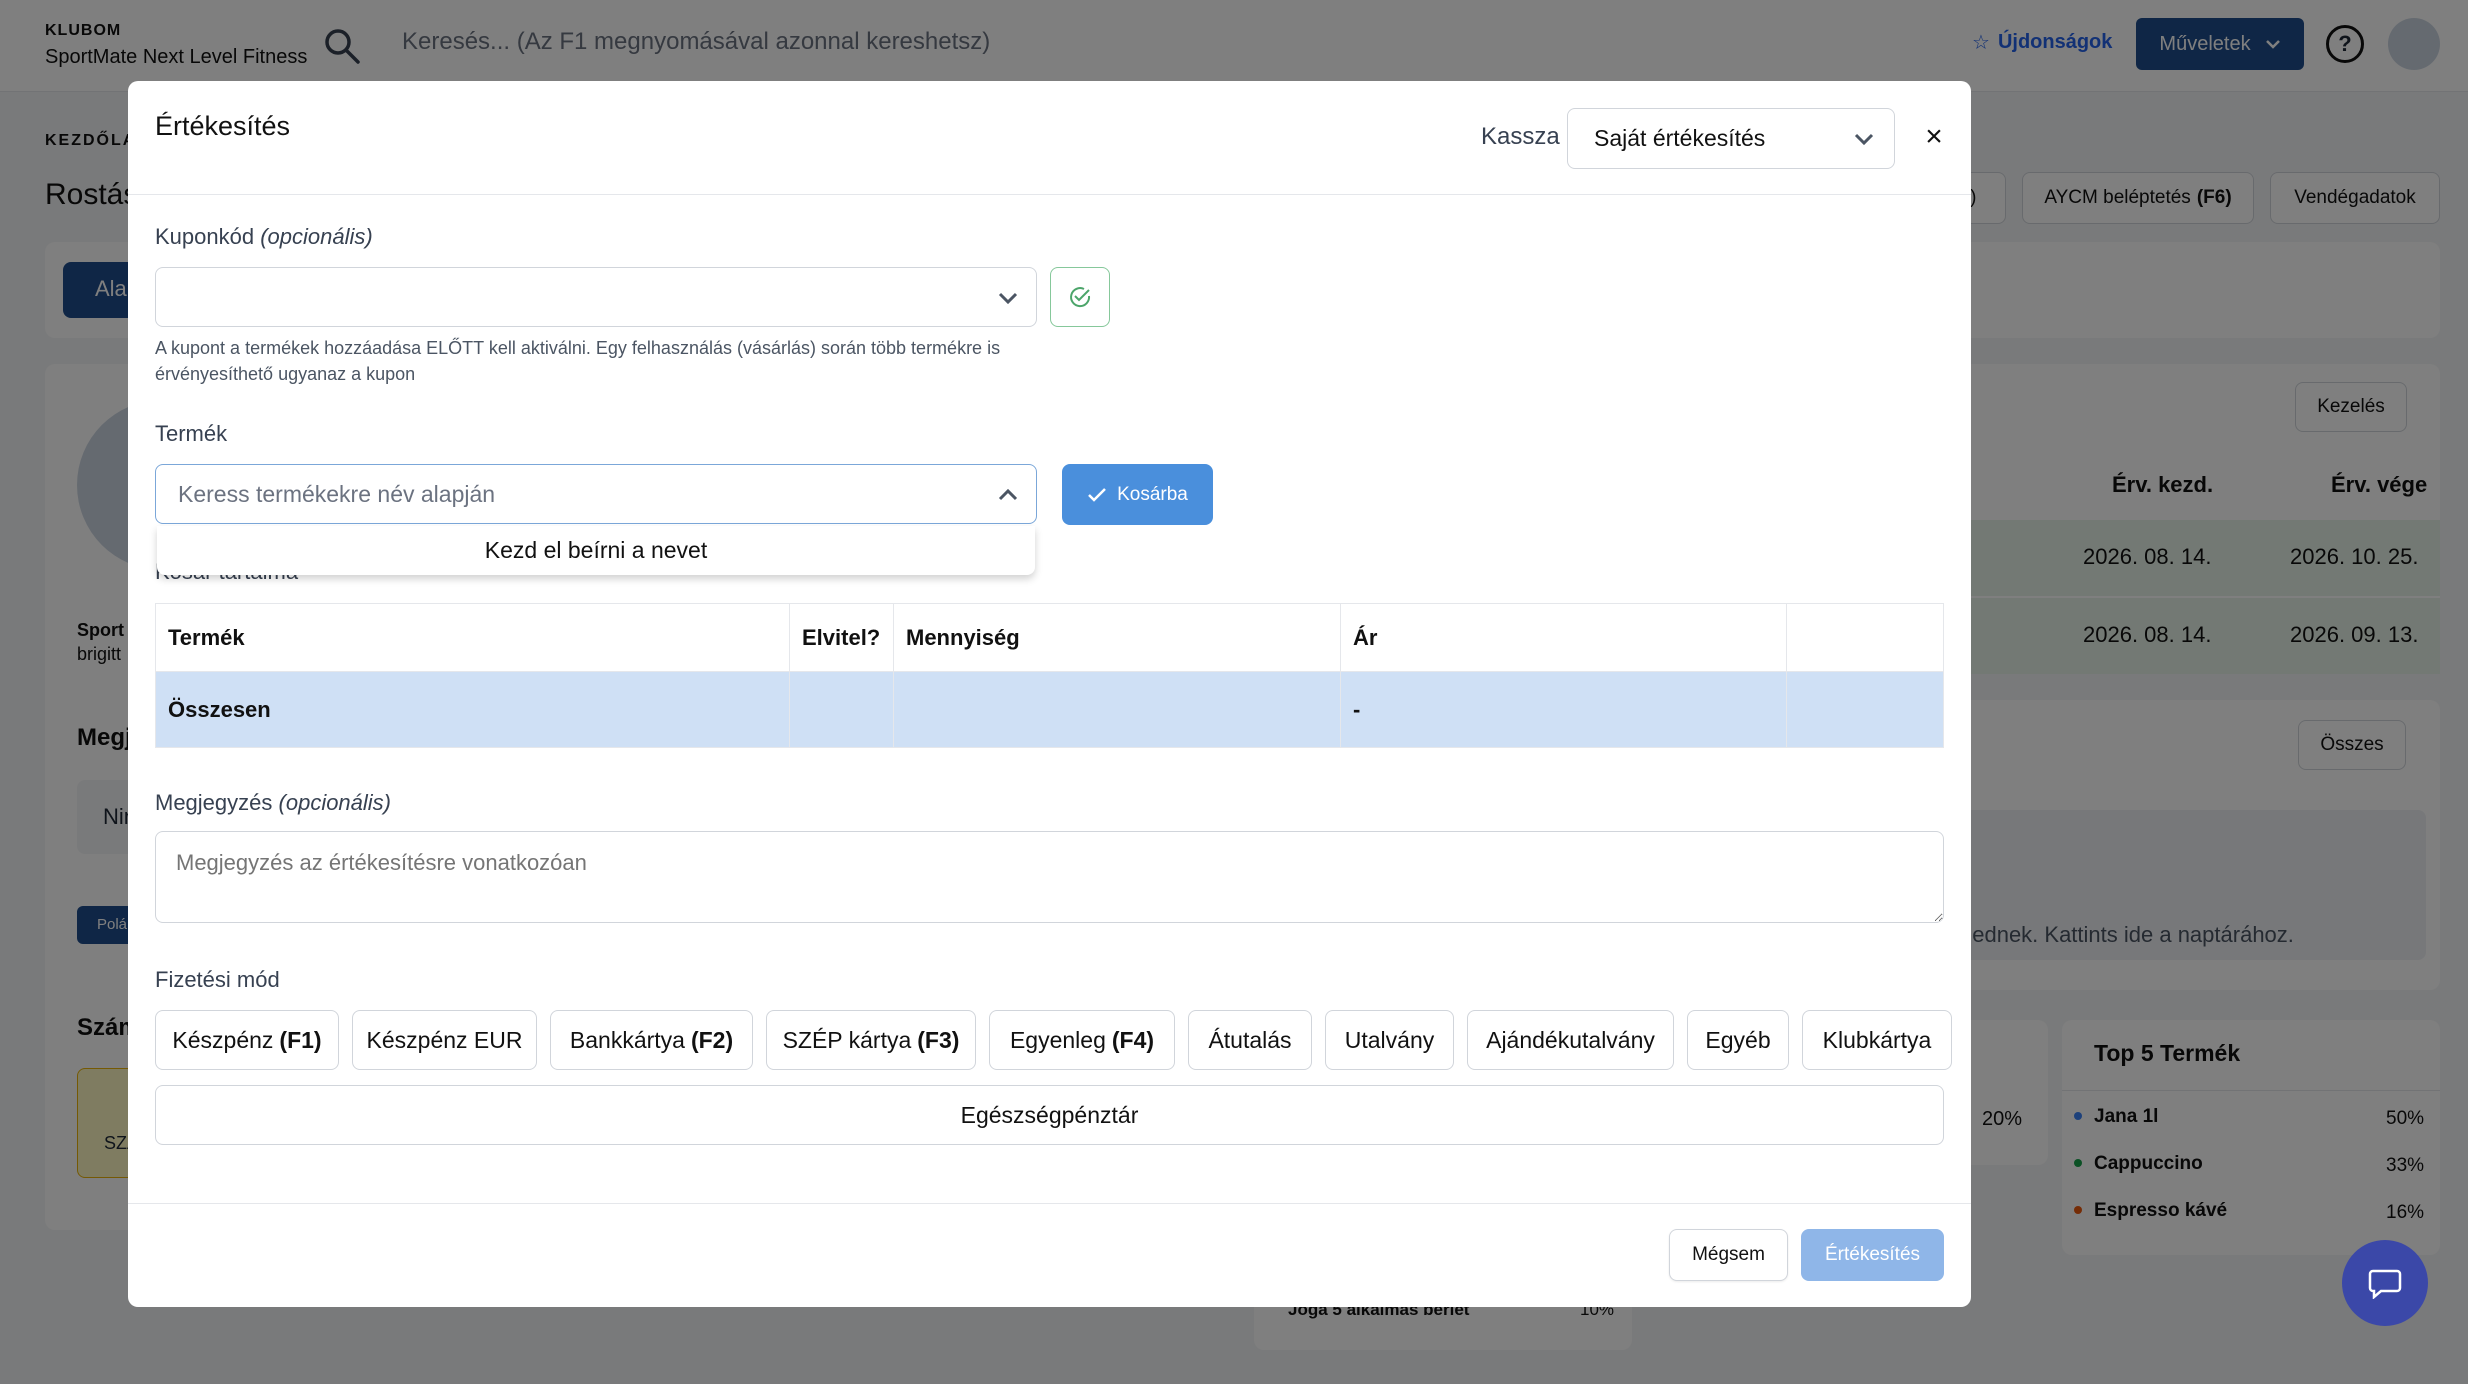 The height and width of the screenshot is (1384, 2468). I want to click on payment-cash-eur-button: Készpénz EUR, so click(444, 1040).